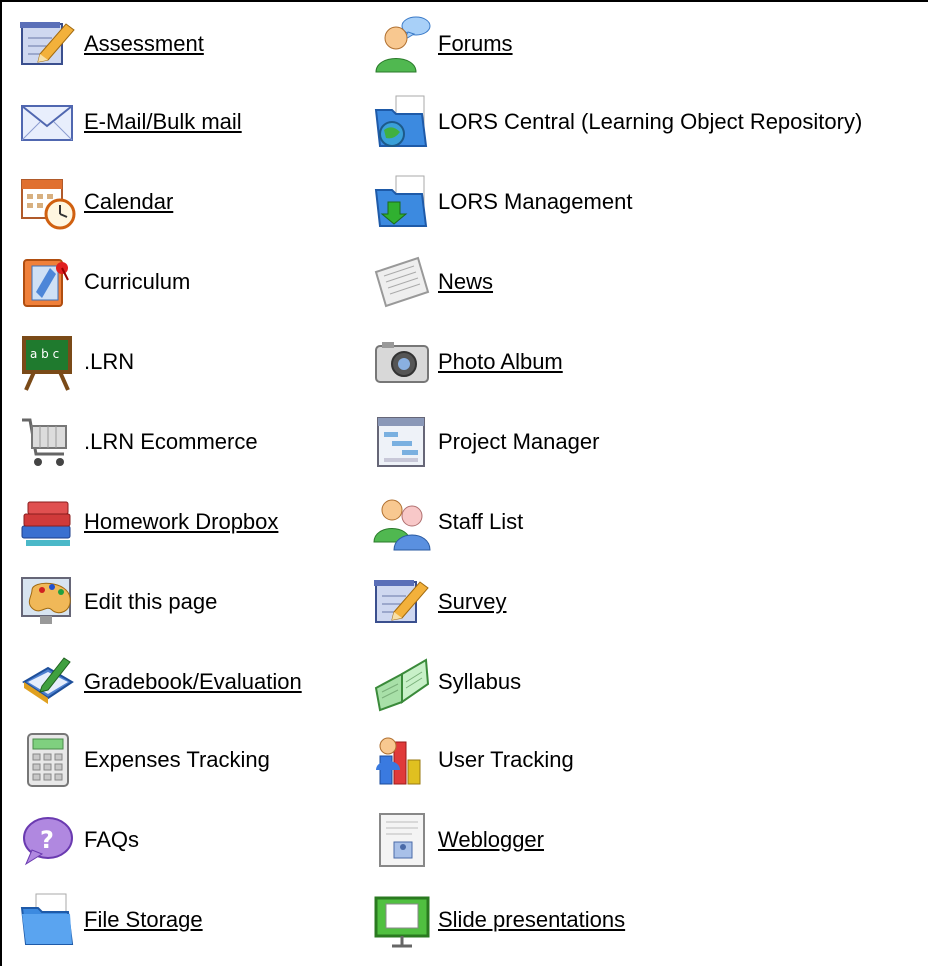 Image resolution: width=928 pixels, height=966 pixels. Describe the element at coordinates (506, 759) in the screenshot. I see `applet-label: User Tracking` at that location.